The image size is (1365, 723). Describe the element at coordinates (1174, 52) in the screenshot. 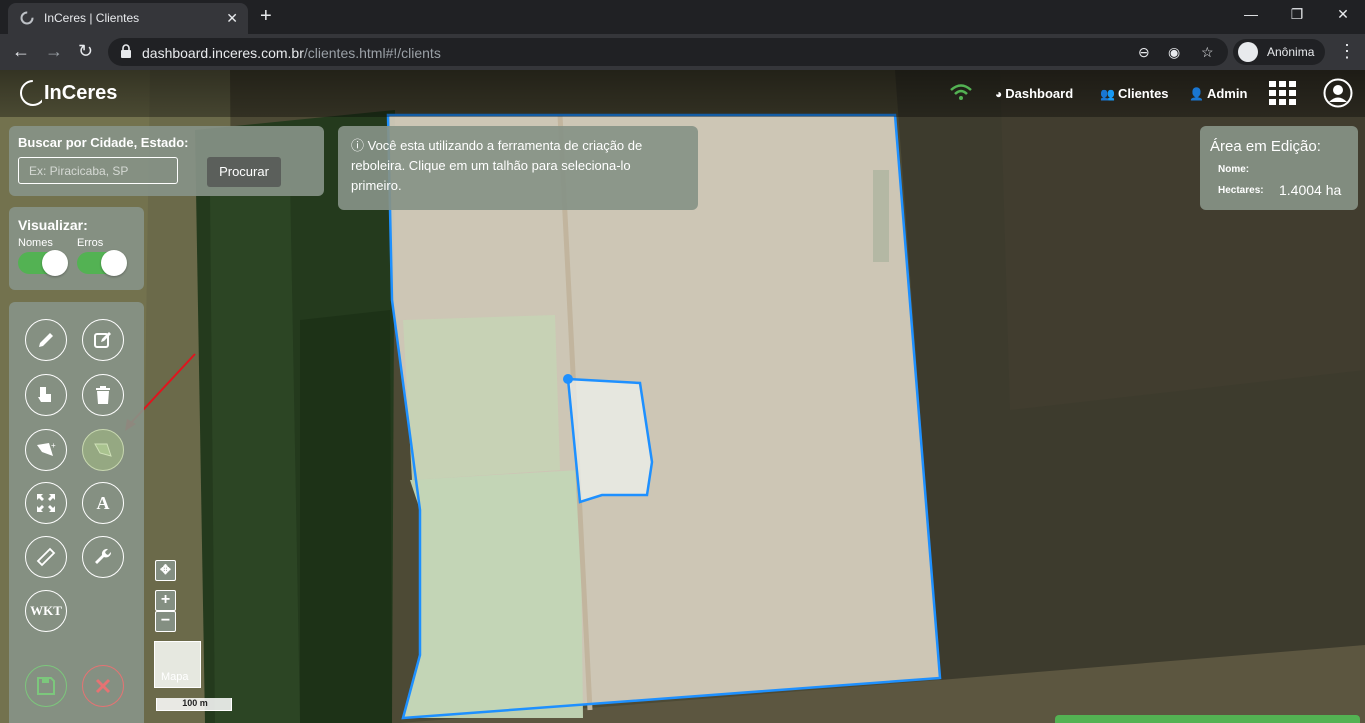

I see `eye-off-icon: ◉` at that location.